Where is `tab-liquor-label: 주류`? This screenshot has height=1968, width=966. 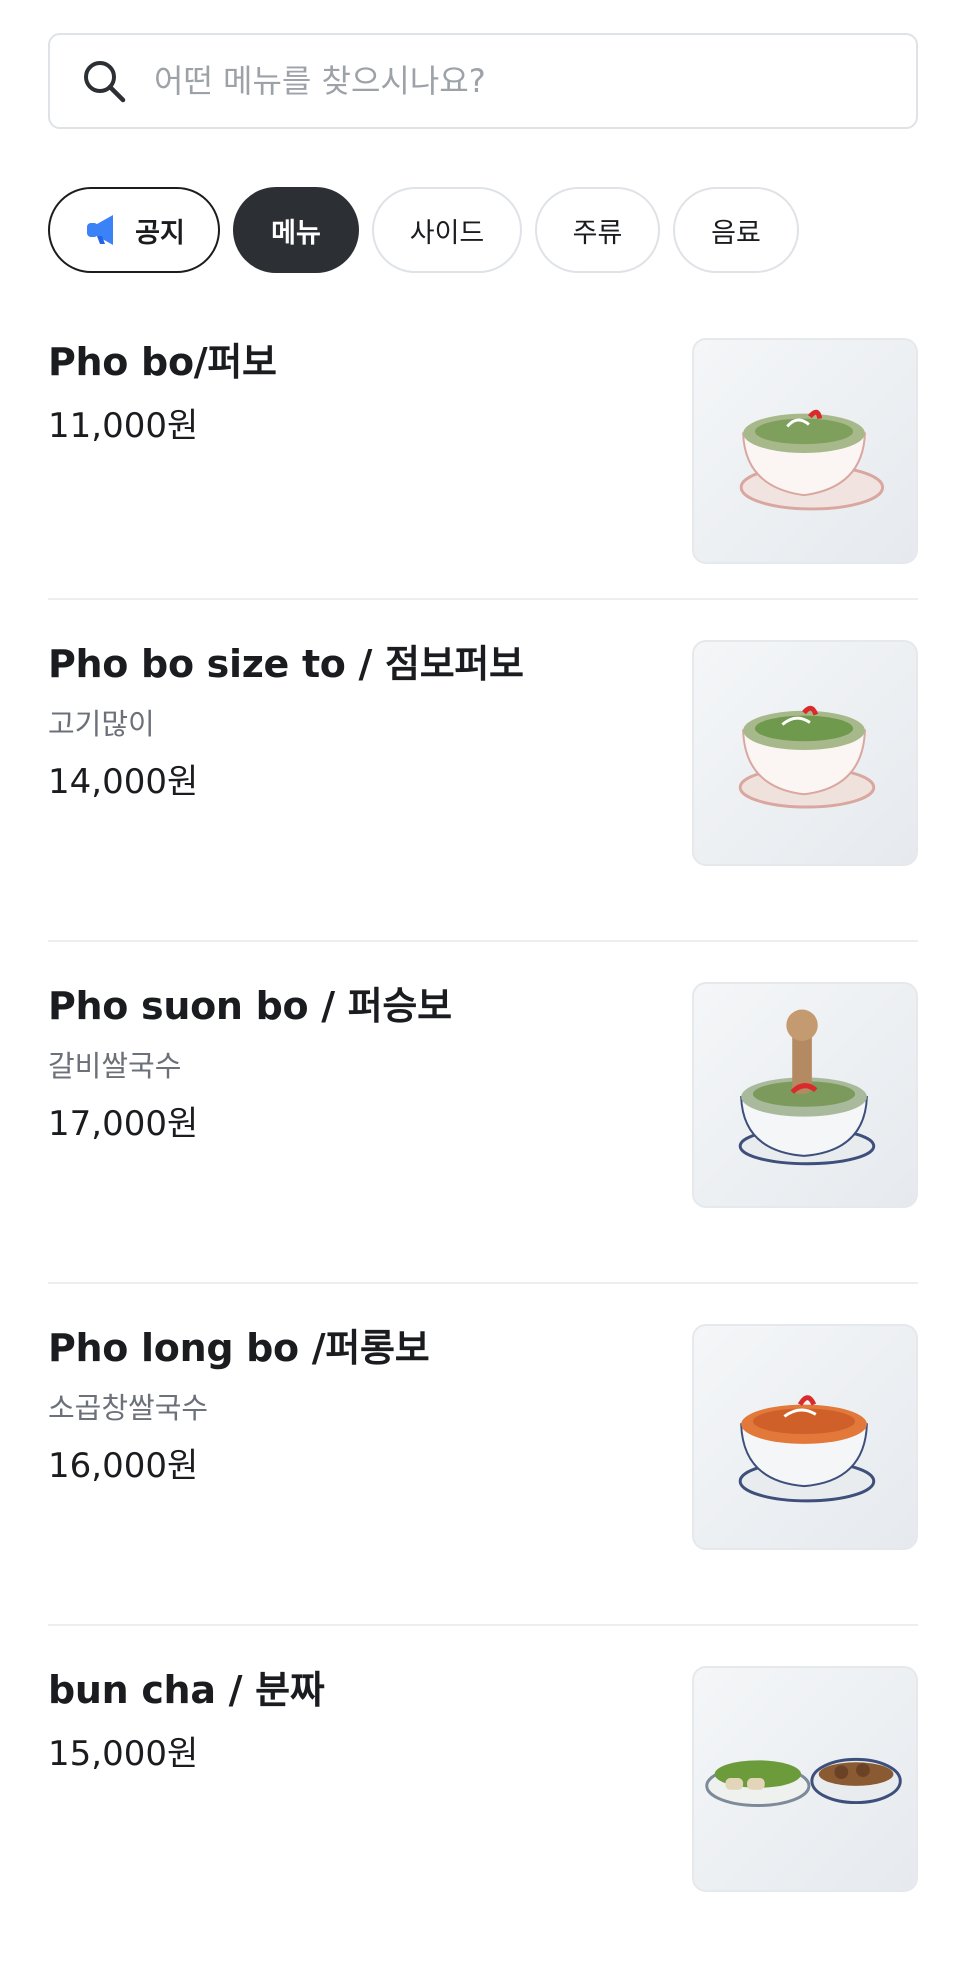
tab-liquor-label: 주류 is located at coordinates (597, 233).